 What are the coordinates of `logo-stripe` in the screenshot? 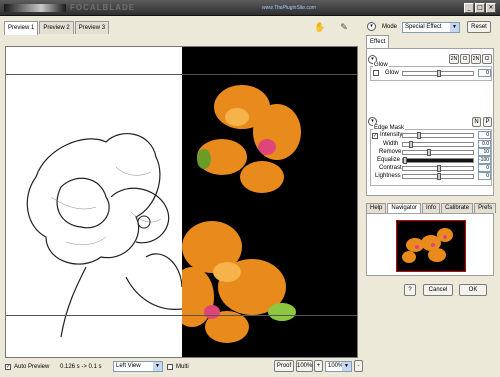 It's located at (35, 8).